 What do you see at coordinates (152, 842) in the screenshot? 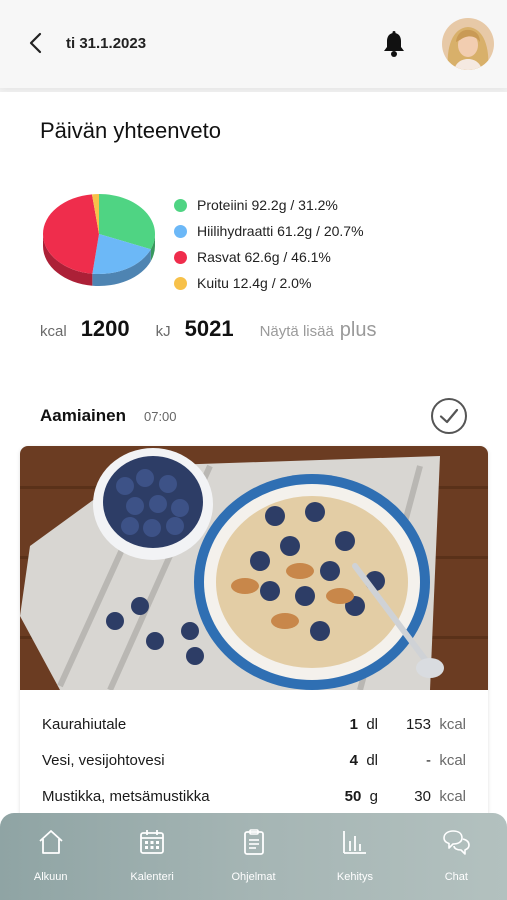
I see `calendar-icon` at bounding box center [152, 842].